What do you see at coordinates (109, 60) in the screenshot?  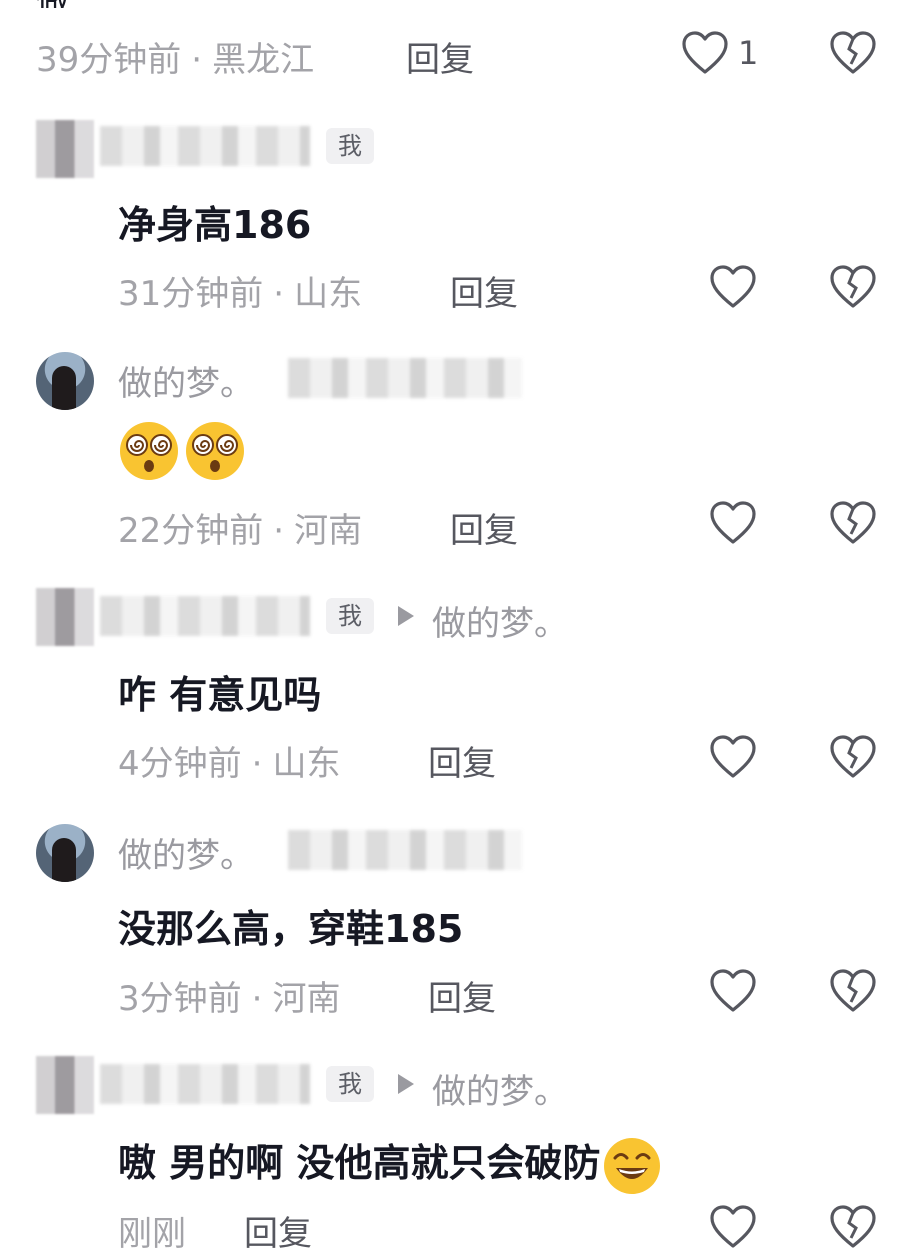 I see `comment-time: 39分钟前` at bounding box center [109, 60].